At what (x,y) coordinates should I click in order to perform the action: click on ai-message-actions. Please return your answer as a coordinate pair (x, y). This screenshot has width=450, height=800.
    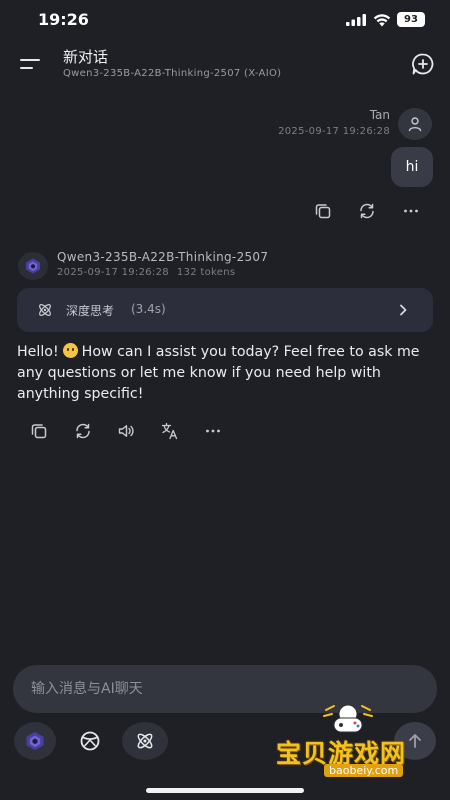
    Looking at the image, I should click on (225, 432).